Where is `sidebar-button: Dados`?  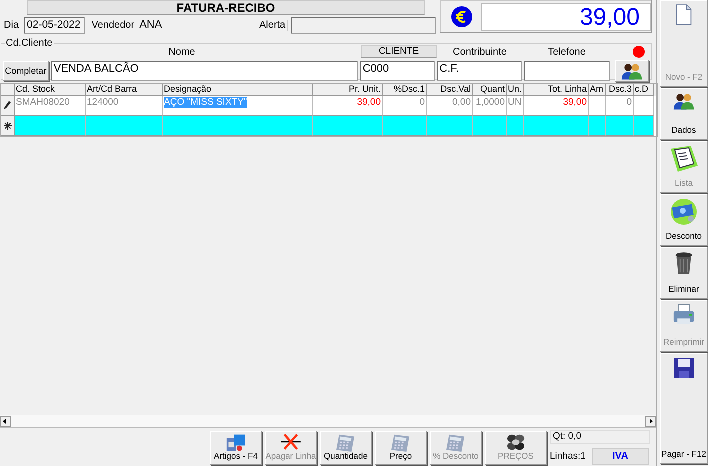 sidebar-button: Dados is located at coordinates (684, 114).